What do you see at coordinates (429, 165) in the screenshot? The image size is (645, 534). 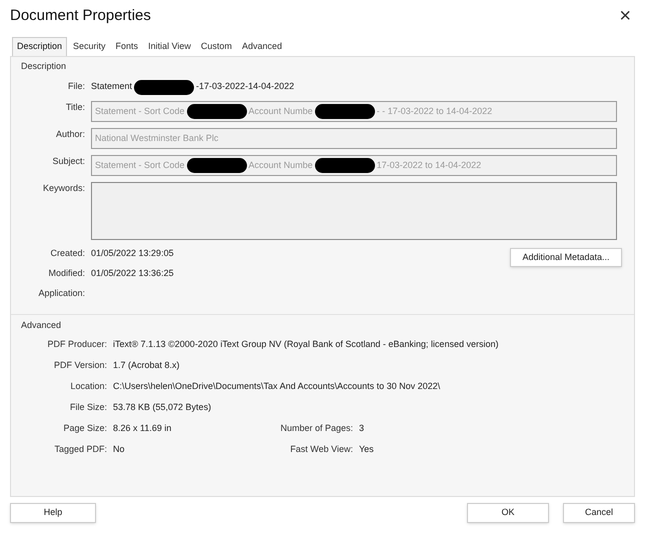 I see `field-text: 17-03-2022 to 14-04-2022` at bounding box center [429, 165].